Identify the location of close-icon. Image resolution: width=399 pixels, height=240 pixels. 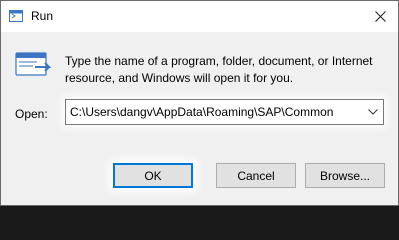
(380, 16).